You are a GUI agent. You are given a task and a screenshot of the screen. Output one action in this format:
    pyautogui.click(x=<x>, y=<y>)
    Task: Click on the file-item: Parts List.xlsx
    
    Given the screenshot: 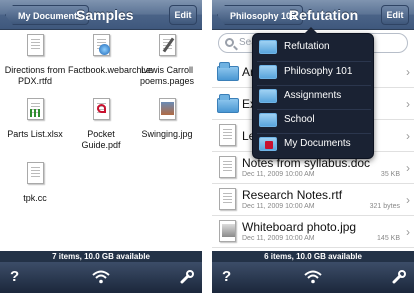 What is the action you would take?
    pyautogui.click(x=35, y=119)
    